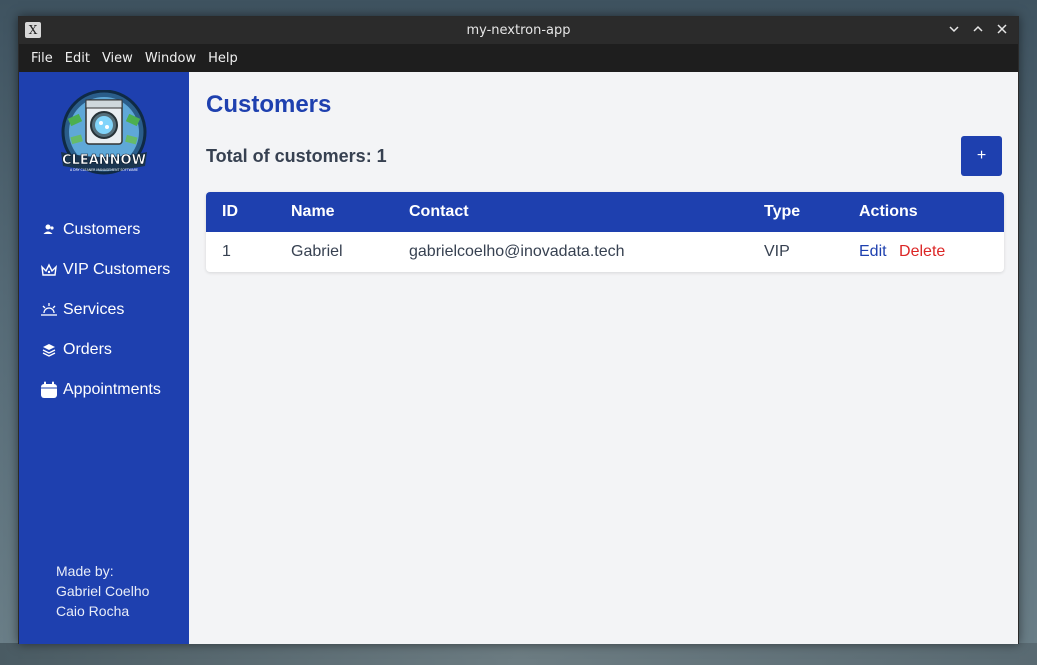 This screenshot has height=665, width=1037. Describe the element at coordinates (112, 389) in the screenshot. I see `sidebar-item-label: Appointments` at that location.